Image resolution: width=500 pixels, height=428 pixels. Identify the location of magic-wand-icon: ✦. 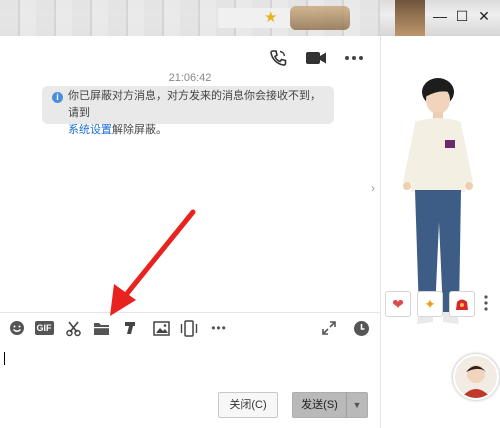
(430, 304).